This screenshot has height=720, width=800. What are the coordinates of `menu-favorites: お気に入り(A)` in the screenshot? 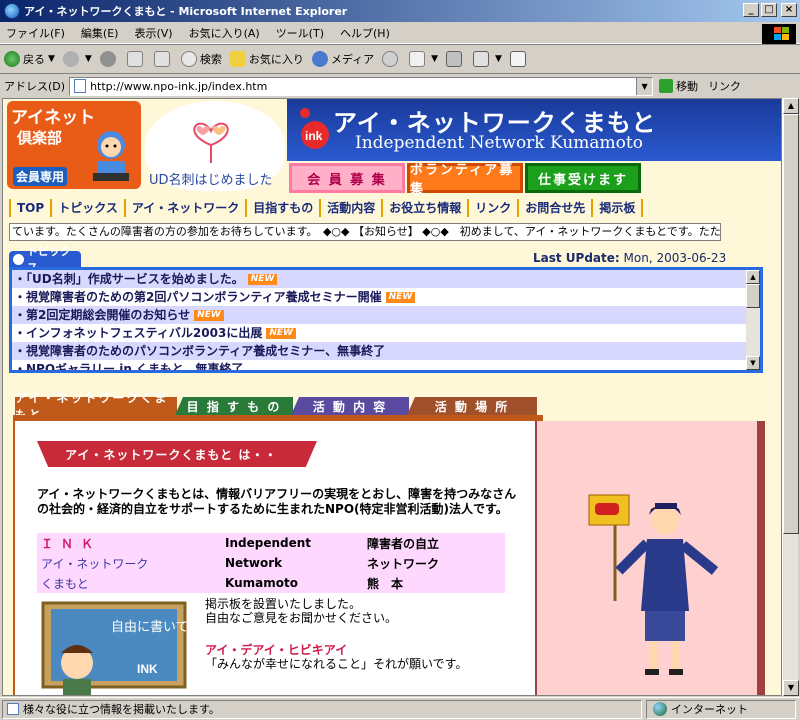 It's located at (224, 33).